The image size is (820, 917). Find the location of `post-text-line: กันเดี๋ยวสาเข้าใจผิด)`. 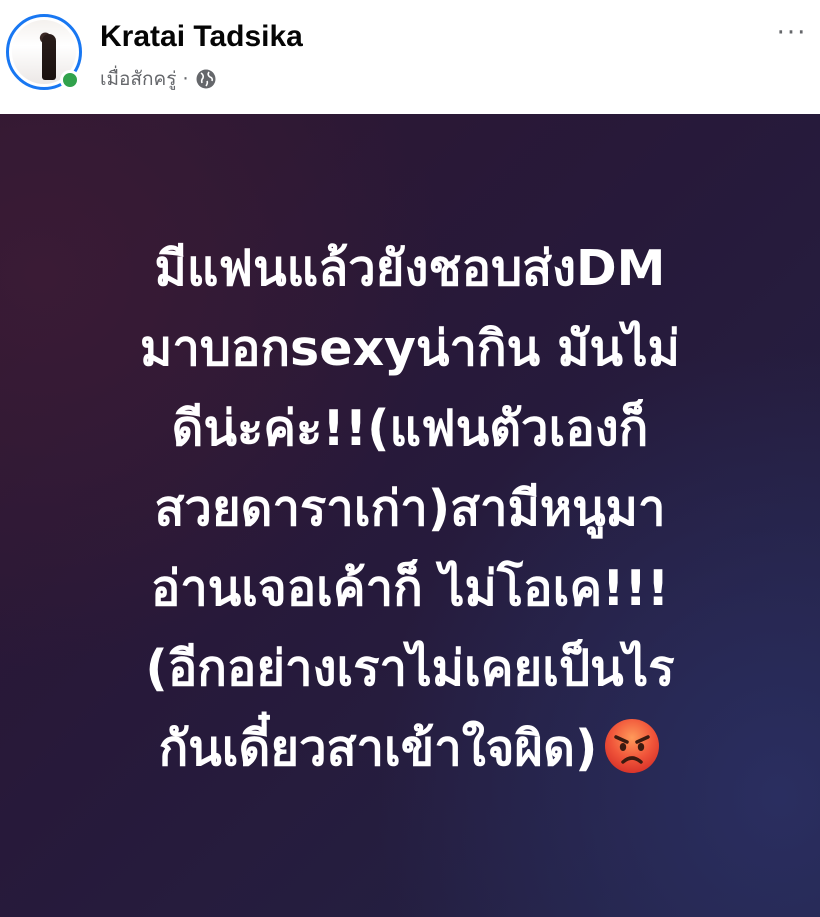

post-text-line: กันเดี๋ยวสาเข้าใจผิด) is located at coordinates (378, 748).